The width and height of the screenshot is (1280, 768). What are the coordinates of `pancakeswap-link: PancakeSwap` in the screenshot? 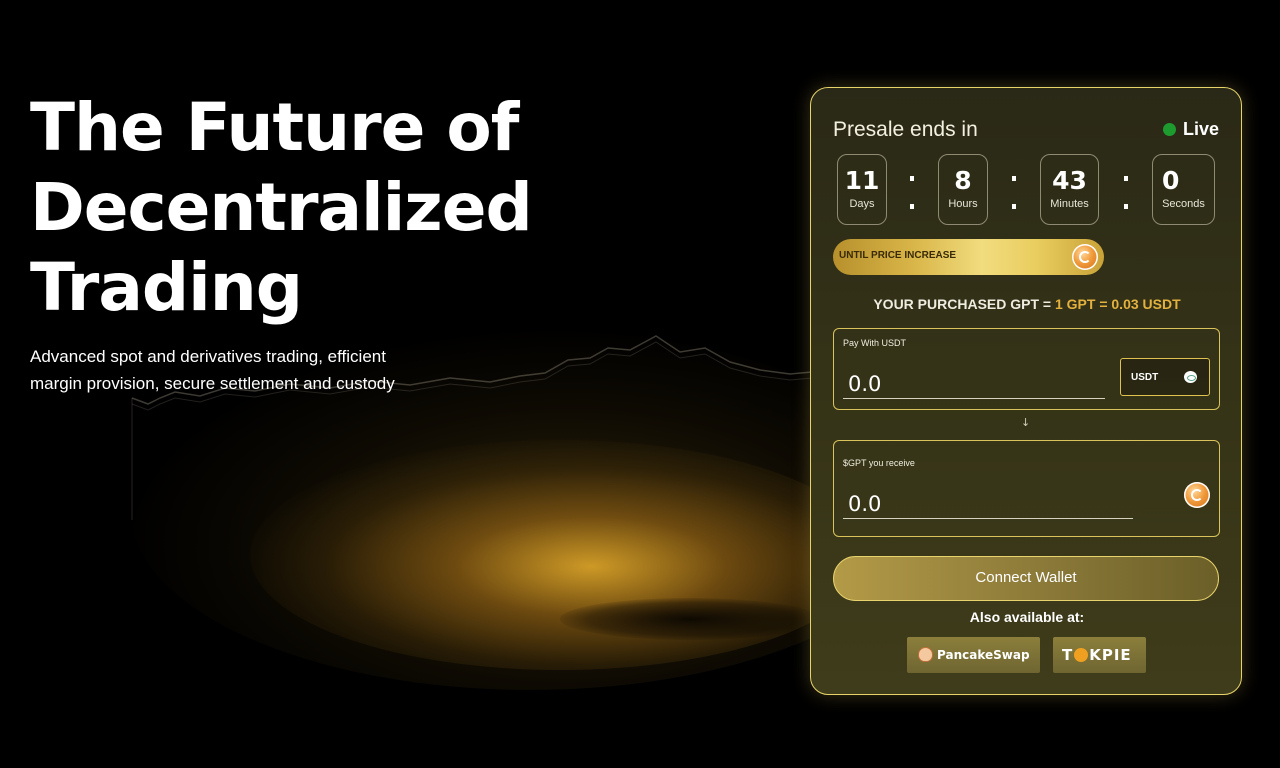 It's located at (973, 655).